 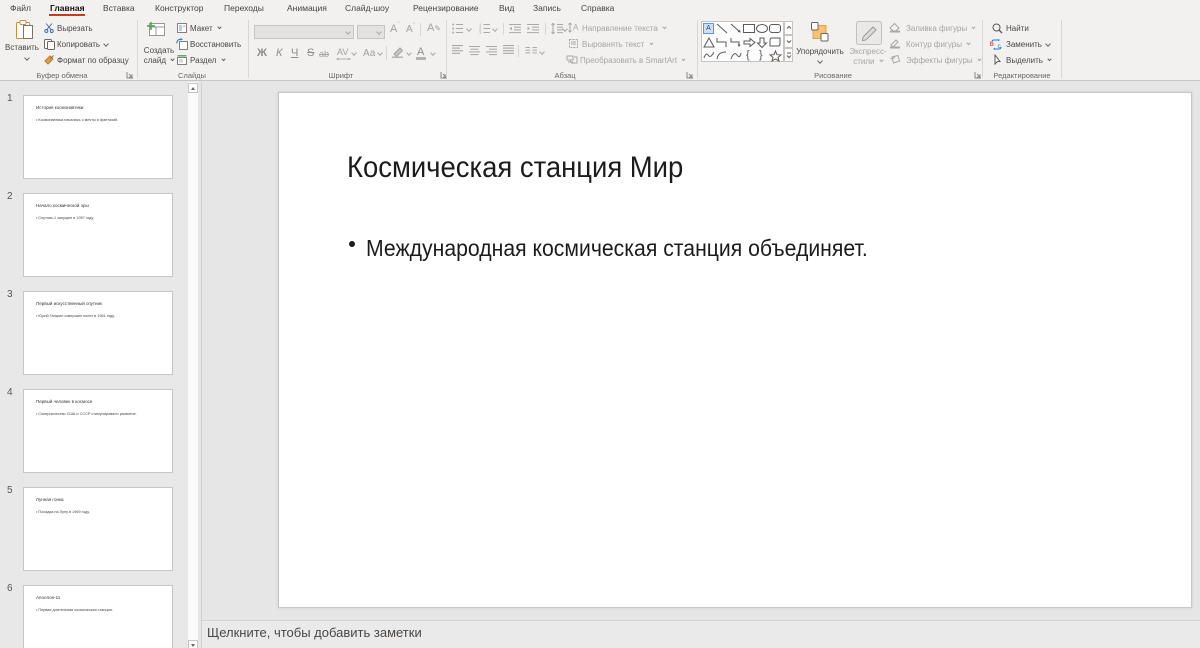 What do you see at coordinates (992, 44) in the screenshot?
I see `svg-text: b` at bounding box center [992, 44].